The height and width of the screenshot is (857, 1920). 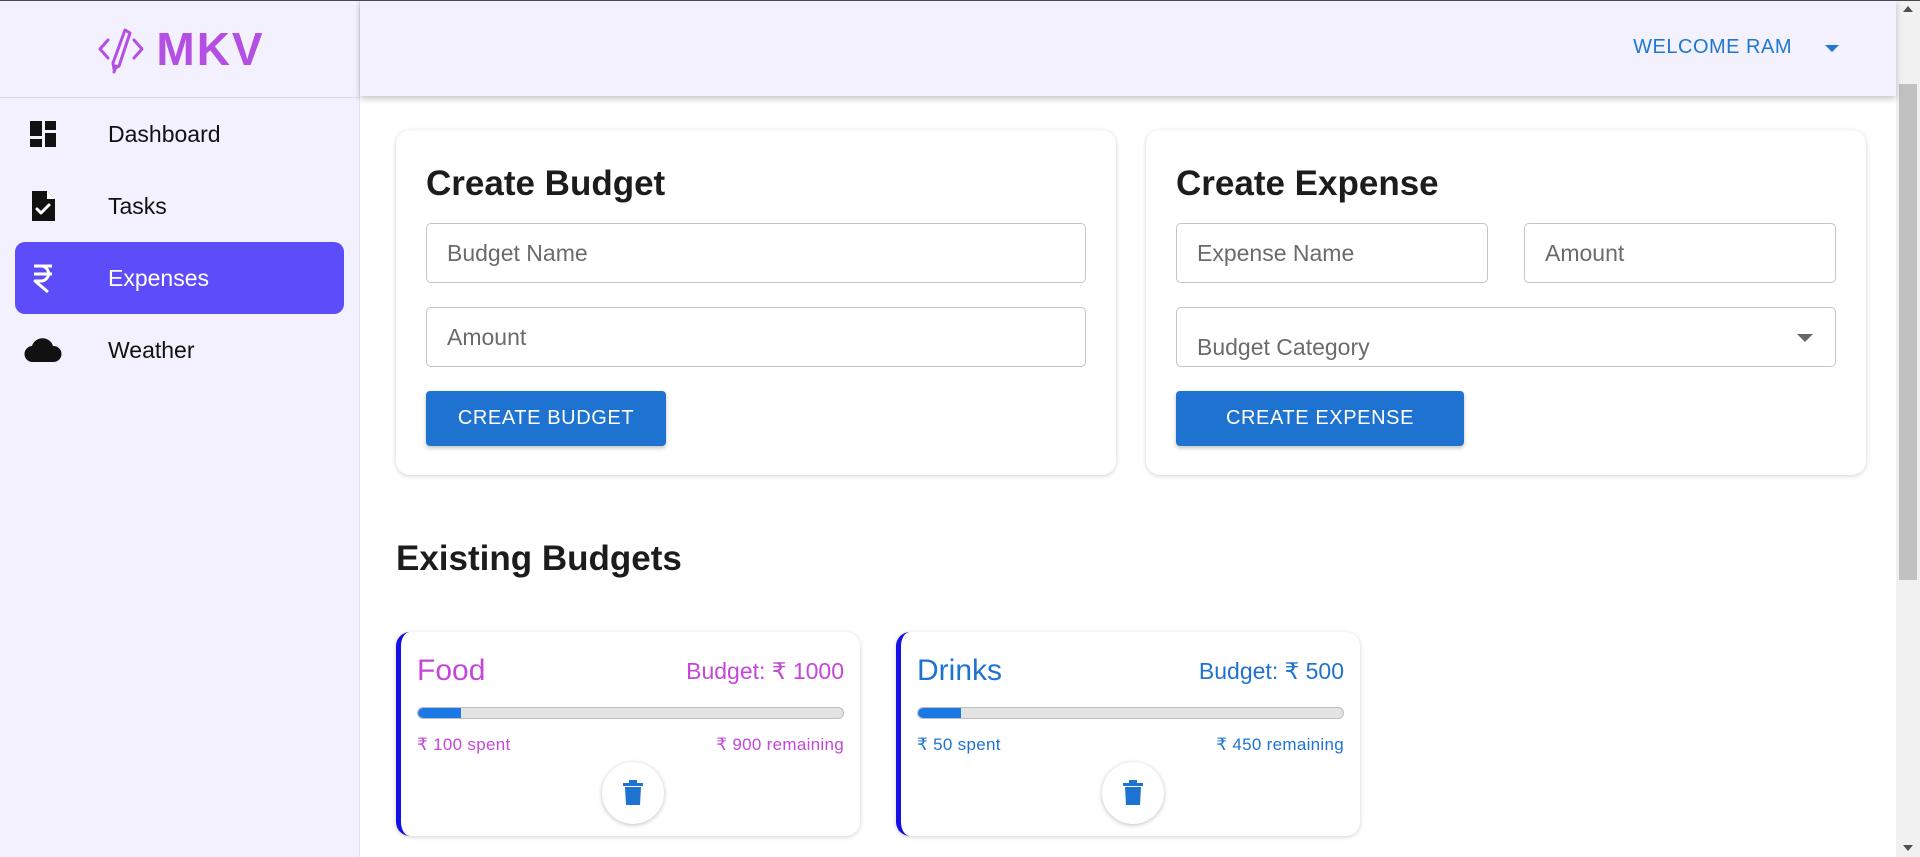 I want to click on budget-remaining: ₹ 450 remaining, so click(x=1280, y=744).